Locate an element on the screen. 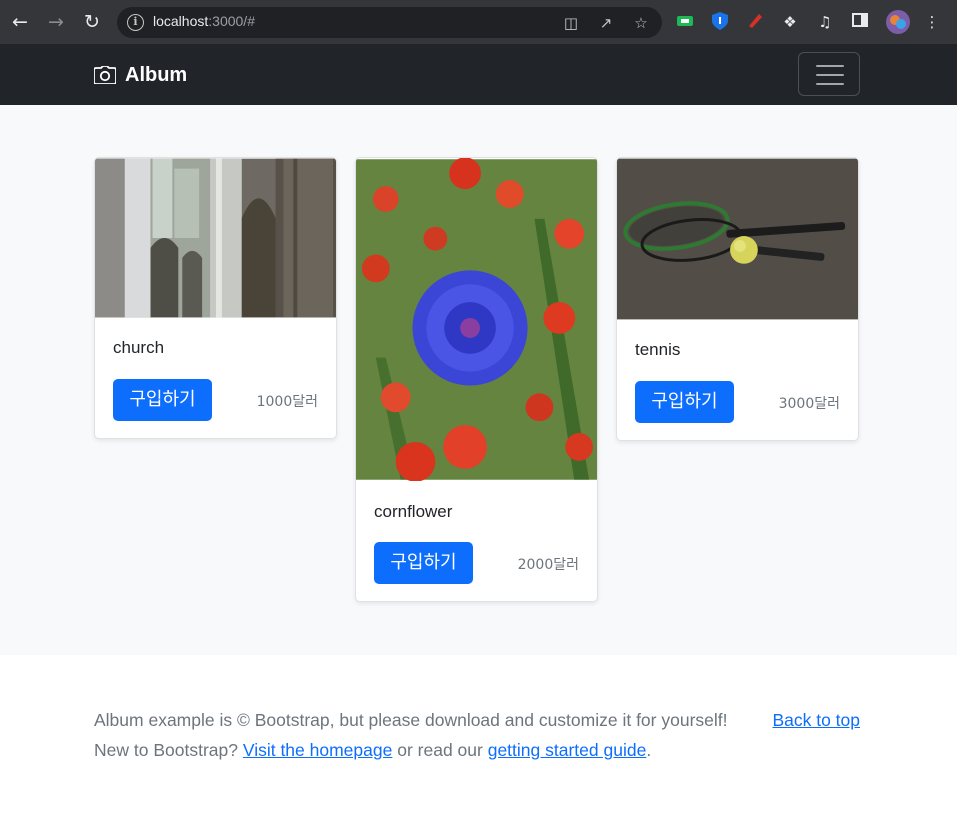 The image size is (957, 813). side-panel-icon is located at coordinates (860, 22).